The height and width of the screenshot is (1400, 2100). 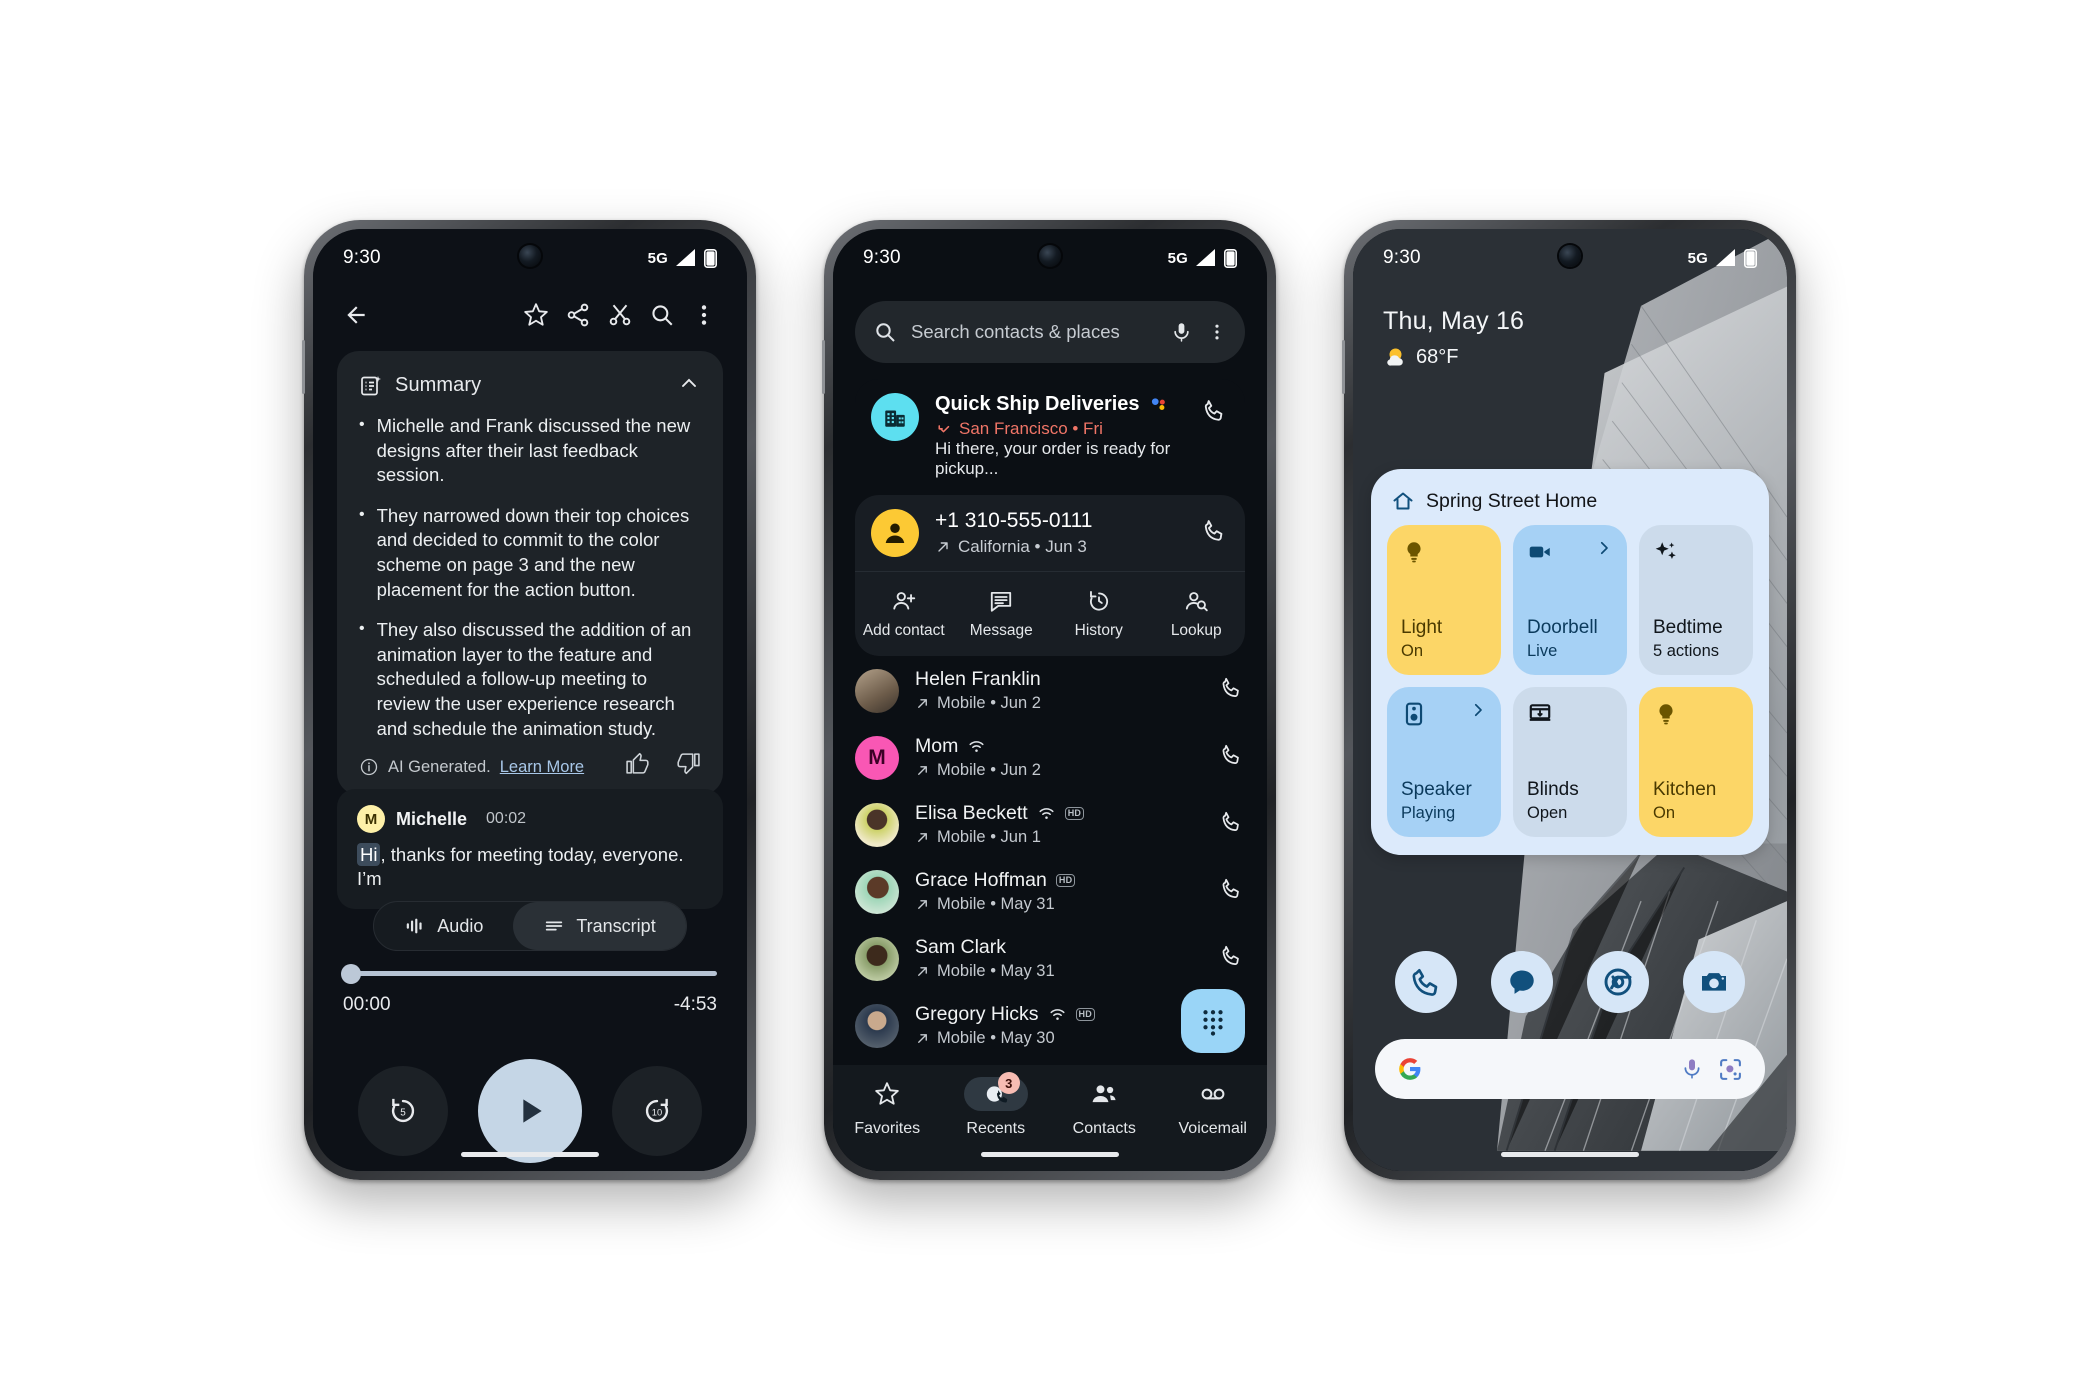 I want to click on forward-10-button: 10, so click(x=657, y=1111).